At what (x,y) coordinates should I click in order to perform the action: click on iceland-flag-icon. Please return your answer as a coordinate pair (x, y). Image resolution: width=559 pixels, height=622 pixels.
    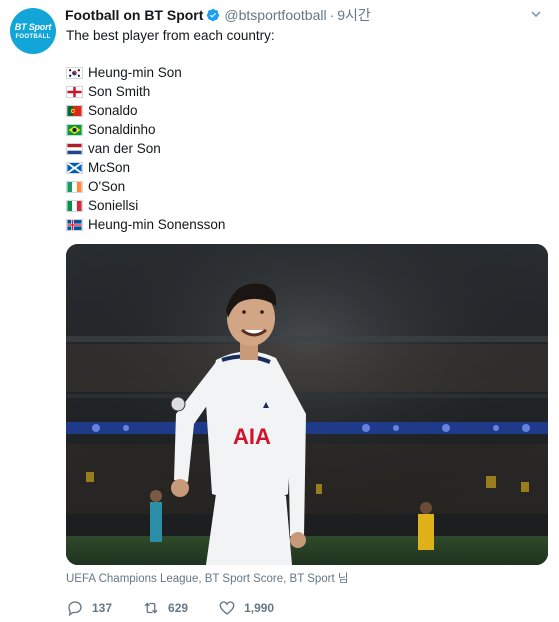
    Looking at the image, I should click on (74, 224).